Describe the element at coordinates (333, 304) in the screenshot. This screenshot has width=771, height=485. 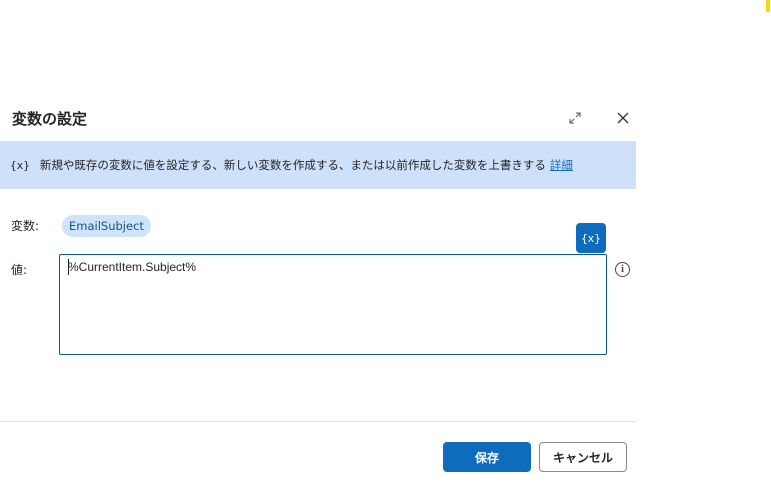
I see `value-textarea: %CurrentItem.Subject%` at that location.